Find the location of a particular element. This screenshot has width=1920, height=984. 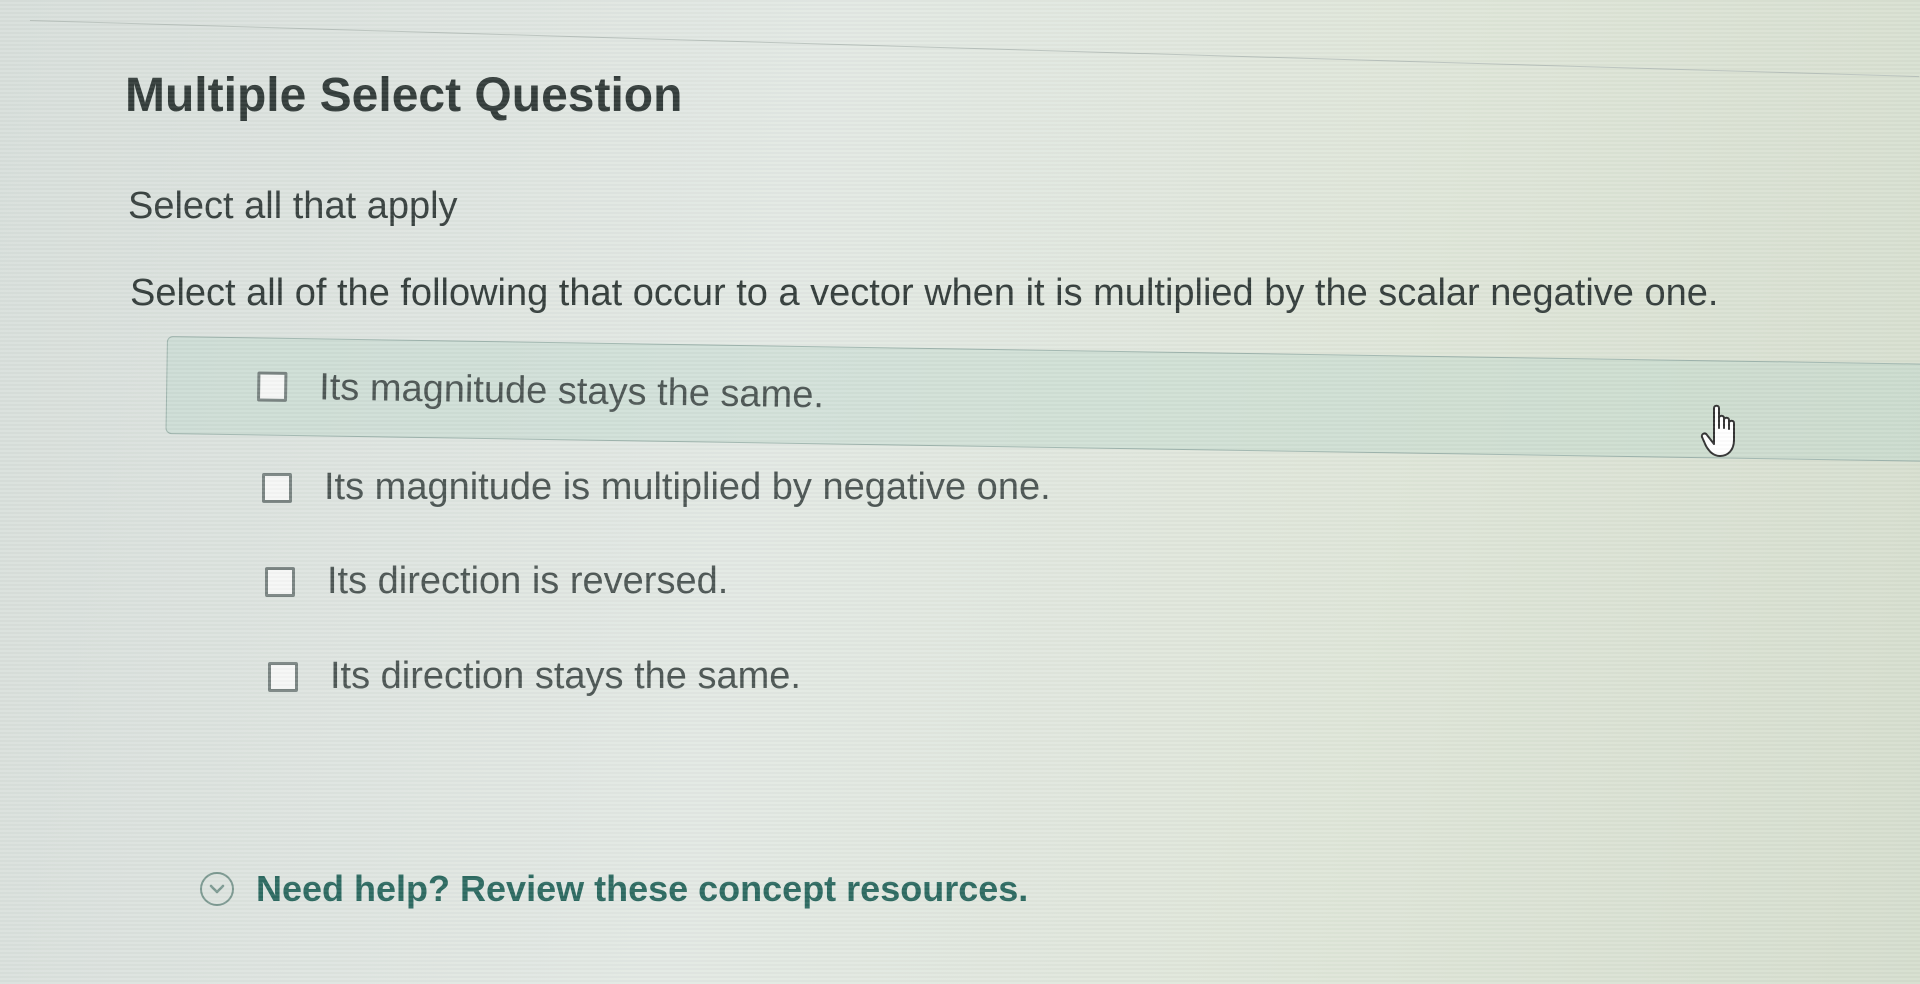

option-label-4: Its direction stays the same. is located at coordinates (565, 676).